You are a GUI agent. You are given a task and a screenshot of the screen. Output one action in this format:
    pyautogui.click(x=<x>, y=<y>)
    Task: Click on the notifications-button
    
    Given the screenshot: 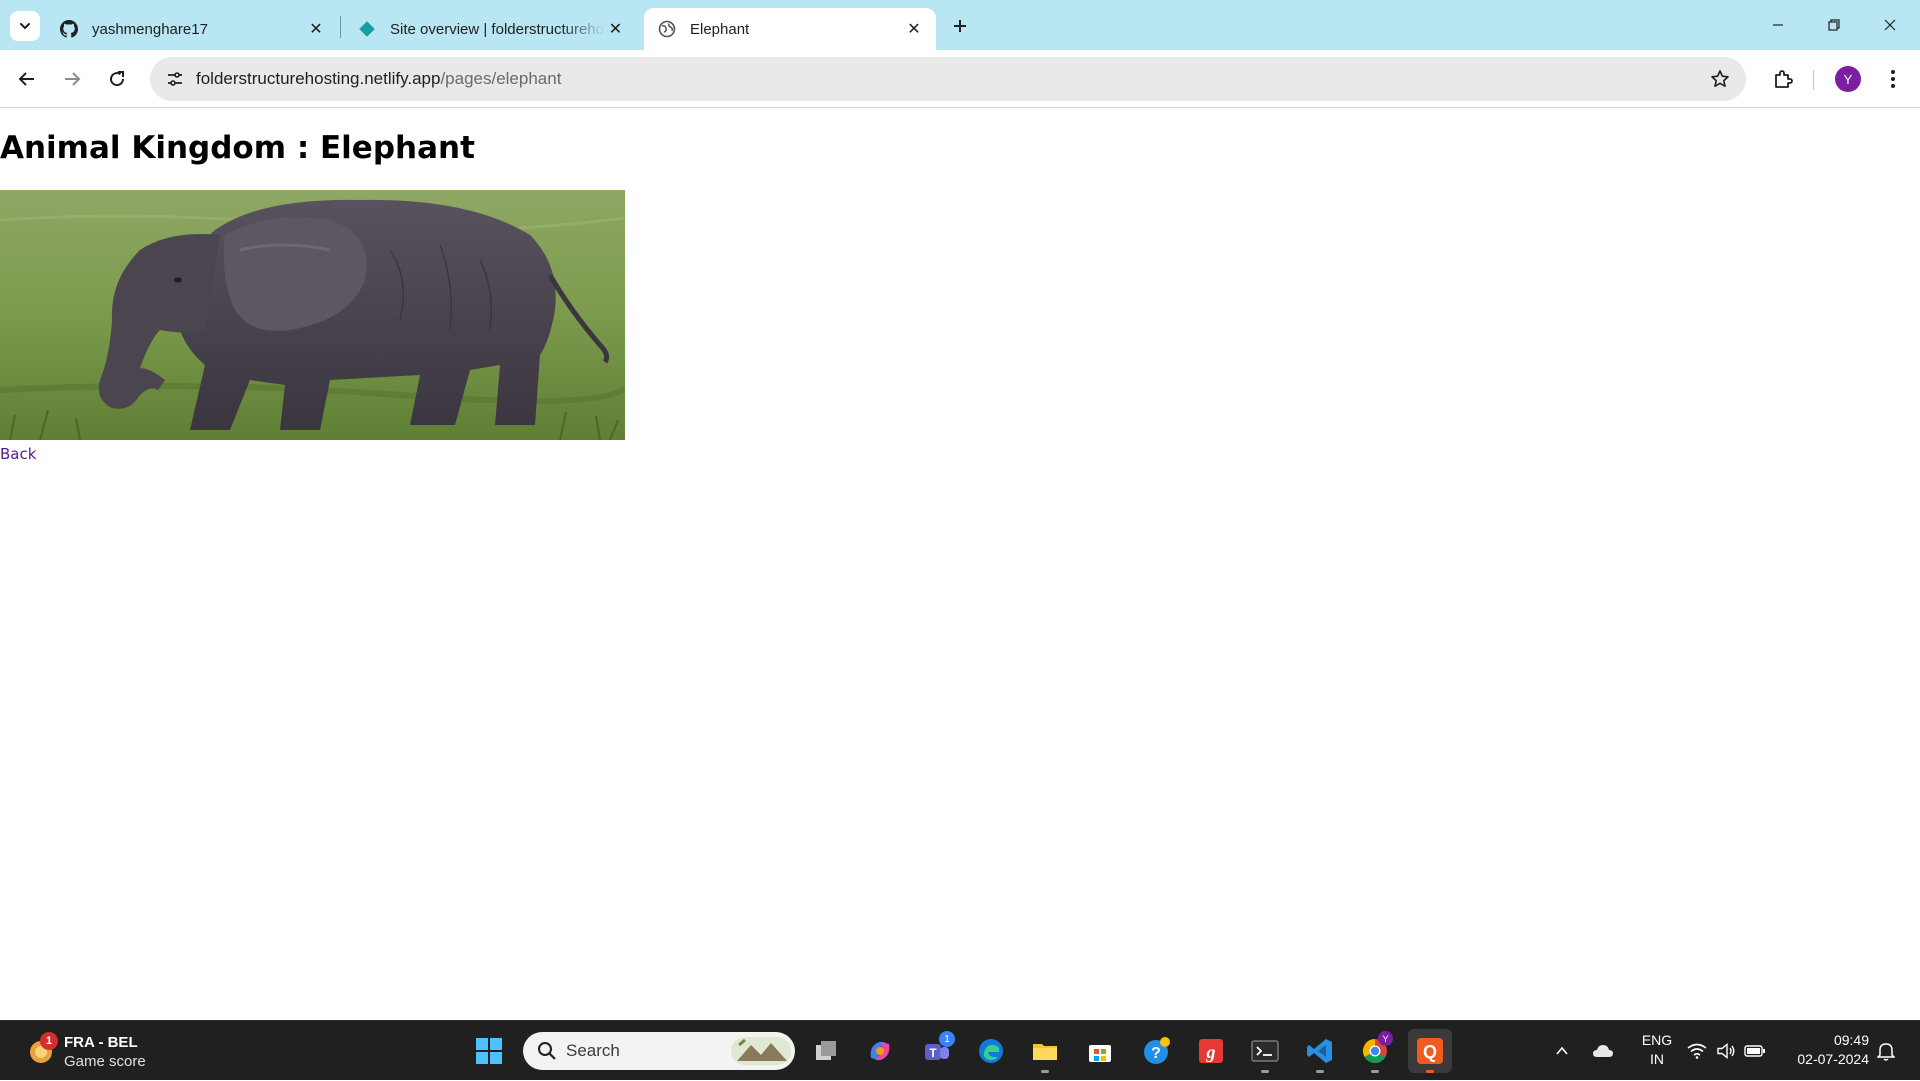 What is the action you would take?
    pyautogui.click(x=1886, y=1051)
    